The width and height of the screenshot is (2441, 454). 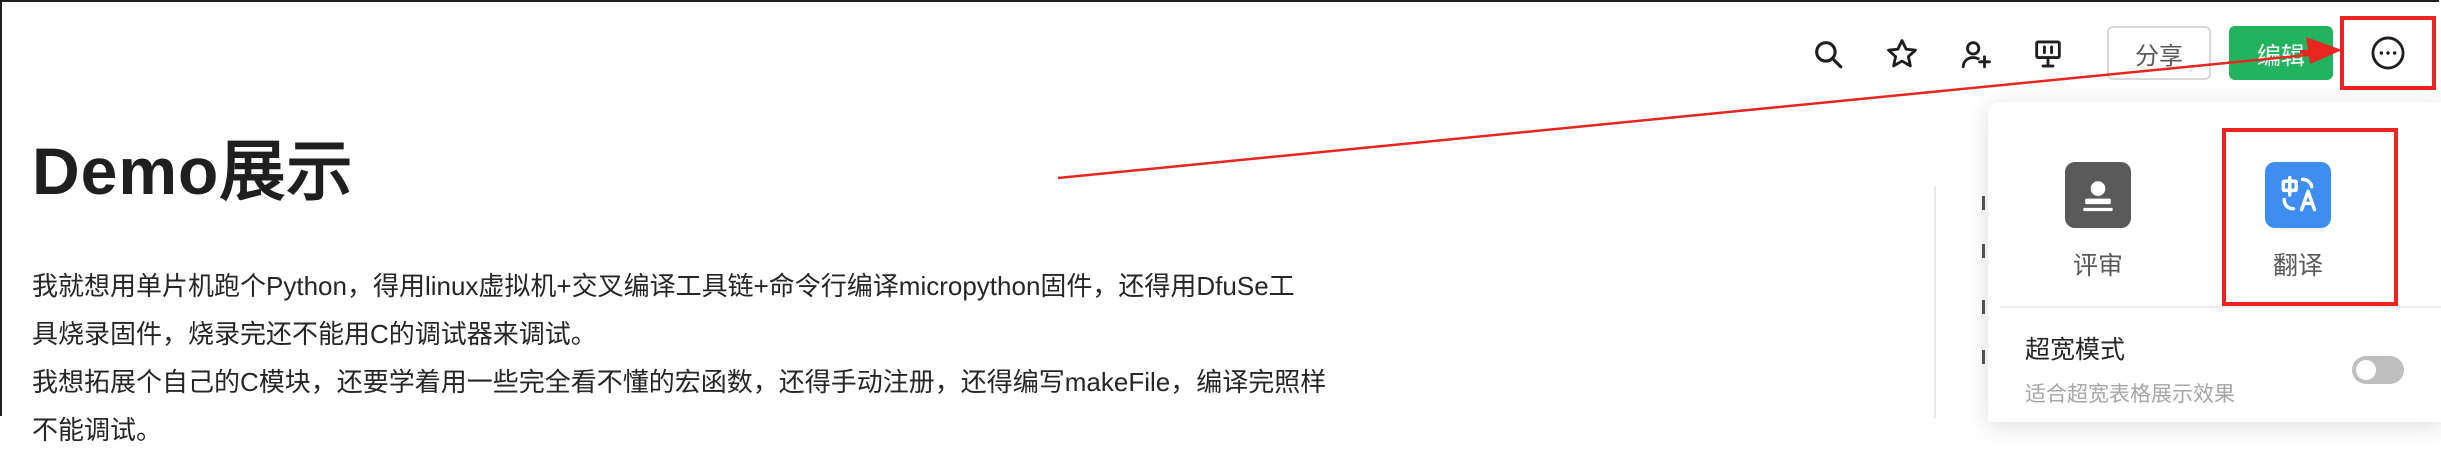 I want to click on translate-highlight, so click(x=2310, y=217).